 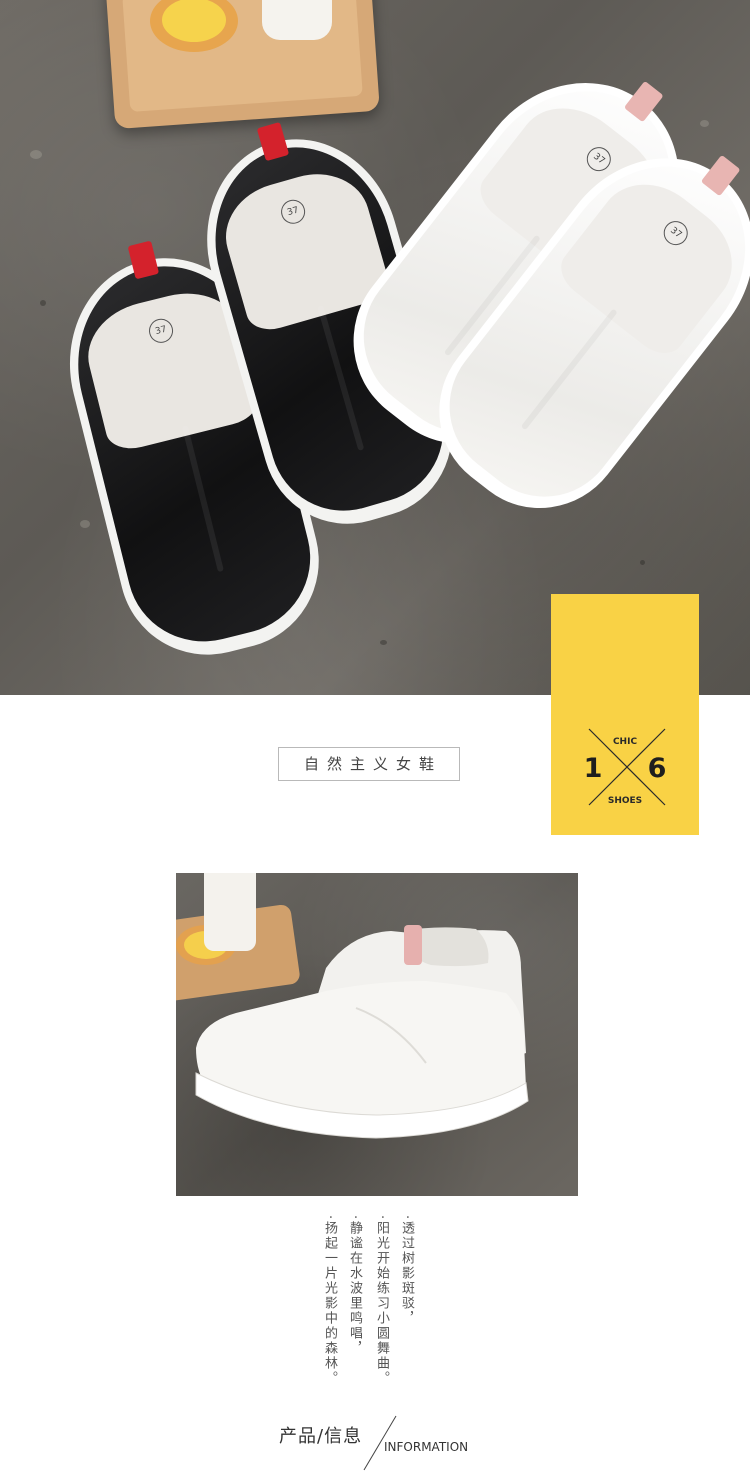 What do you see at coordinates (625, 742) in the screenshot?
I see `badge-top-word: CHIC` at bounding box center [625, 742].